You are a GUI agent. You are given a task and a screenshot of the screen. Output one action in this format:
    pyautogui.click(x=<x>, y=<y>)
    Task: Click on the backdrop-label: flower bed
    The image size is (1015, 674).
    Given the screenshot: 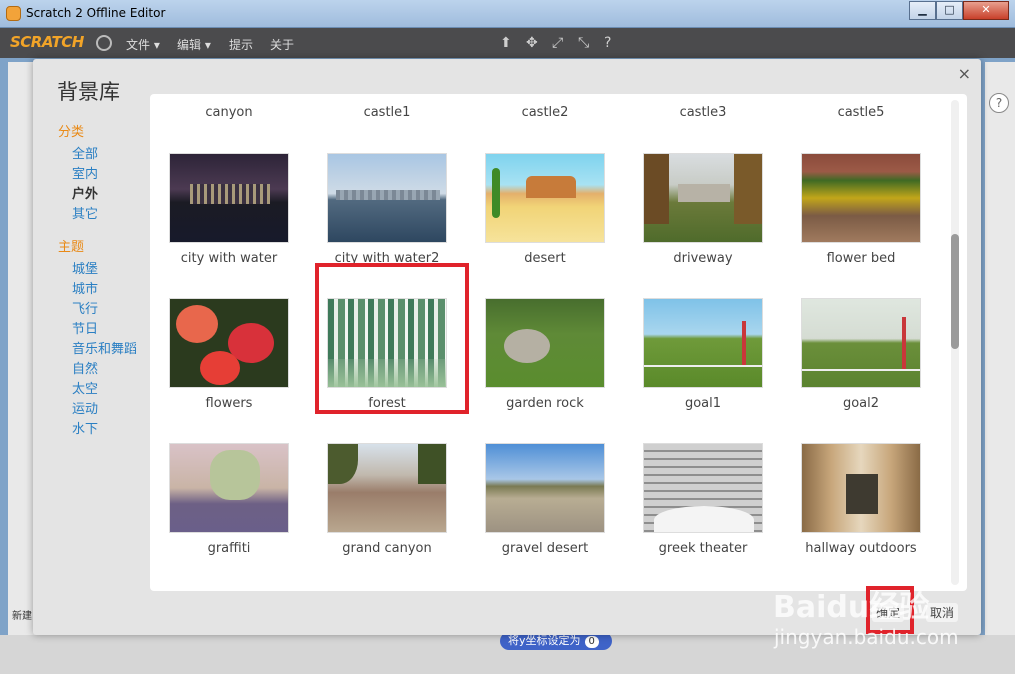 What is the action you would take?
    pyautogui.click(x=861, y=258)
    